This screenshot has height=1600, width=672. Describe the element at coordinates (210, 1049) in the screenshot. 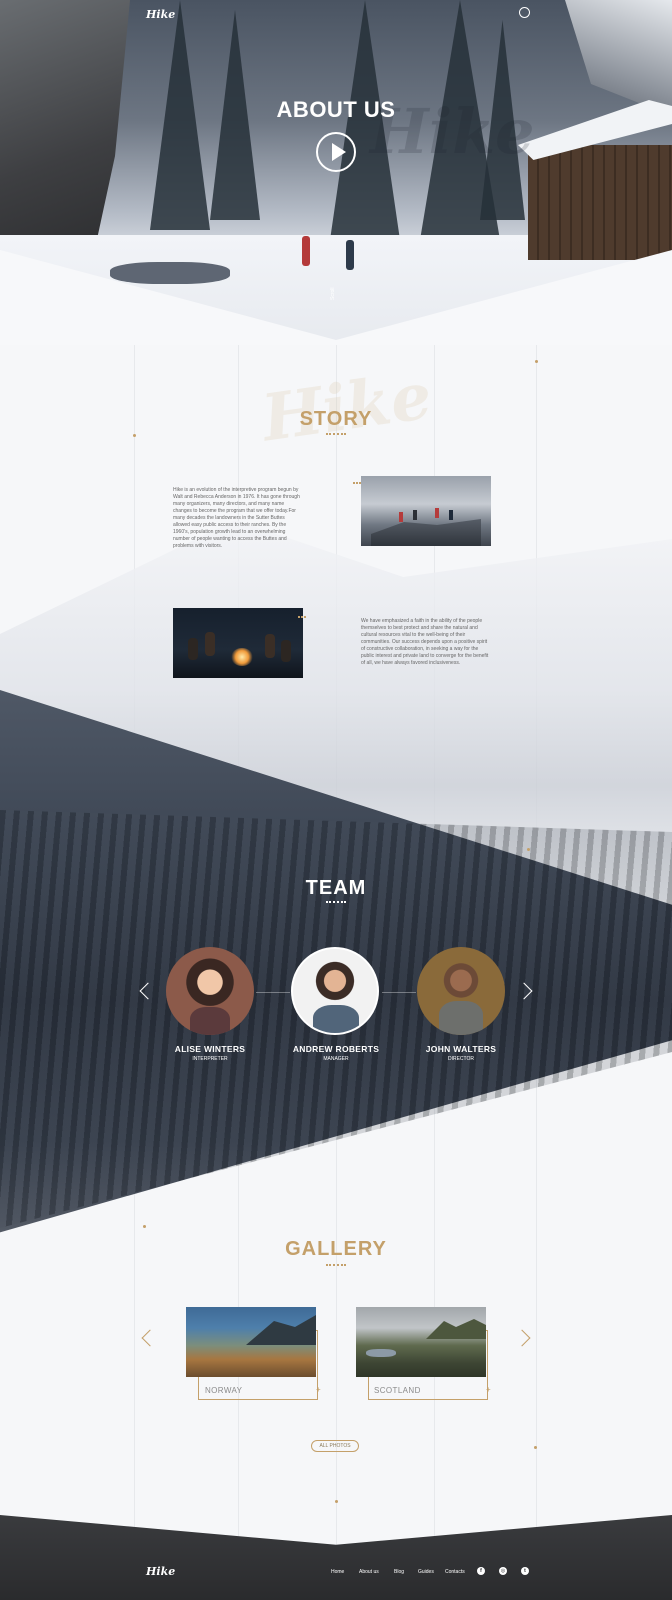

I see `team-member-name: ALISE WINTERS` at that location.